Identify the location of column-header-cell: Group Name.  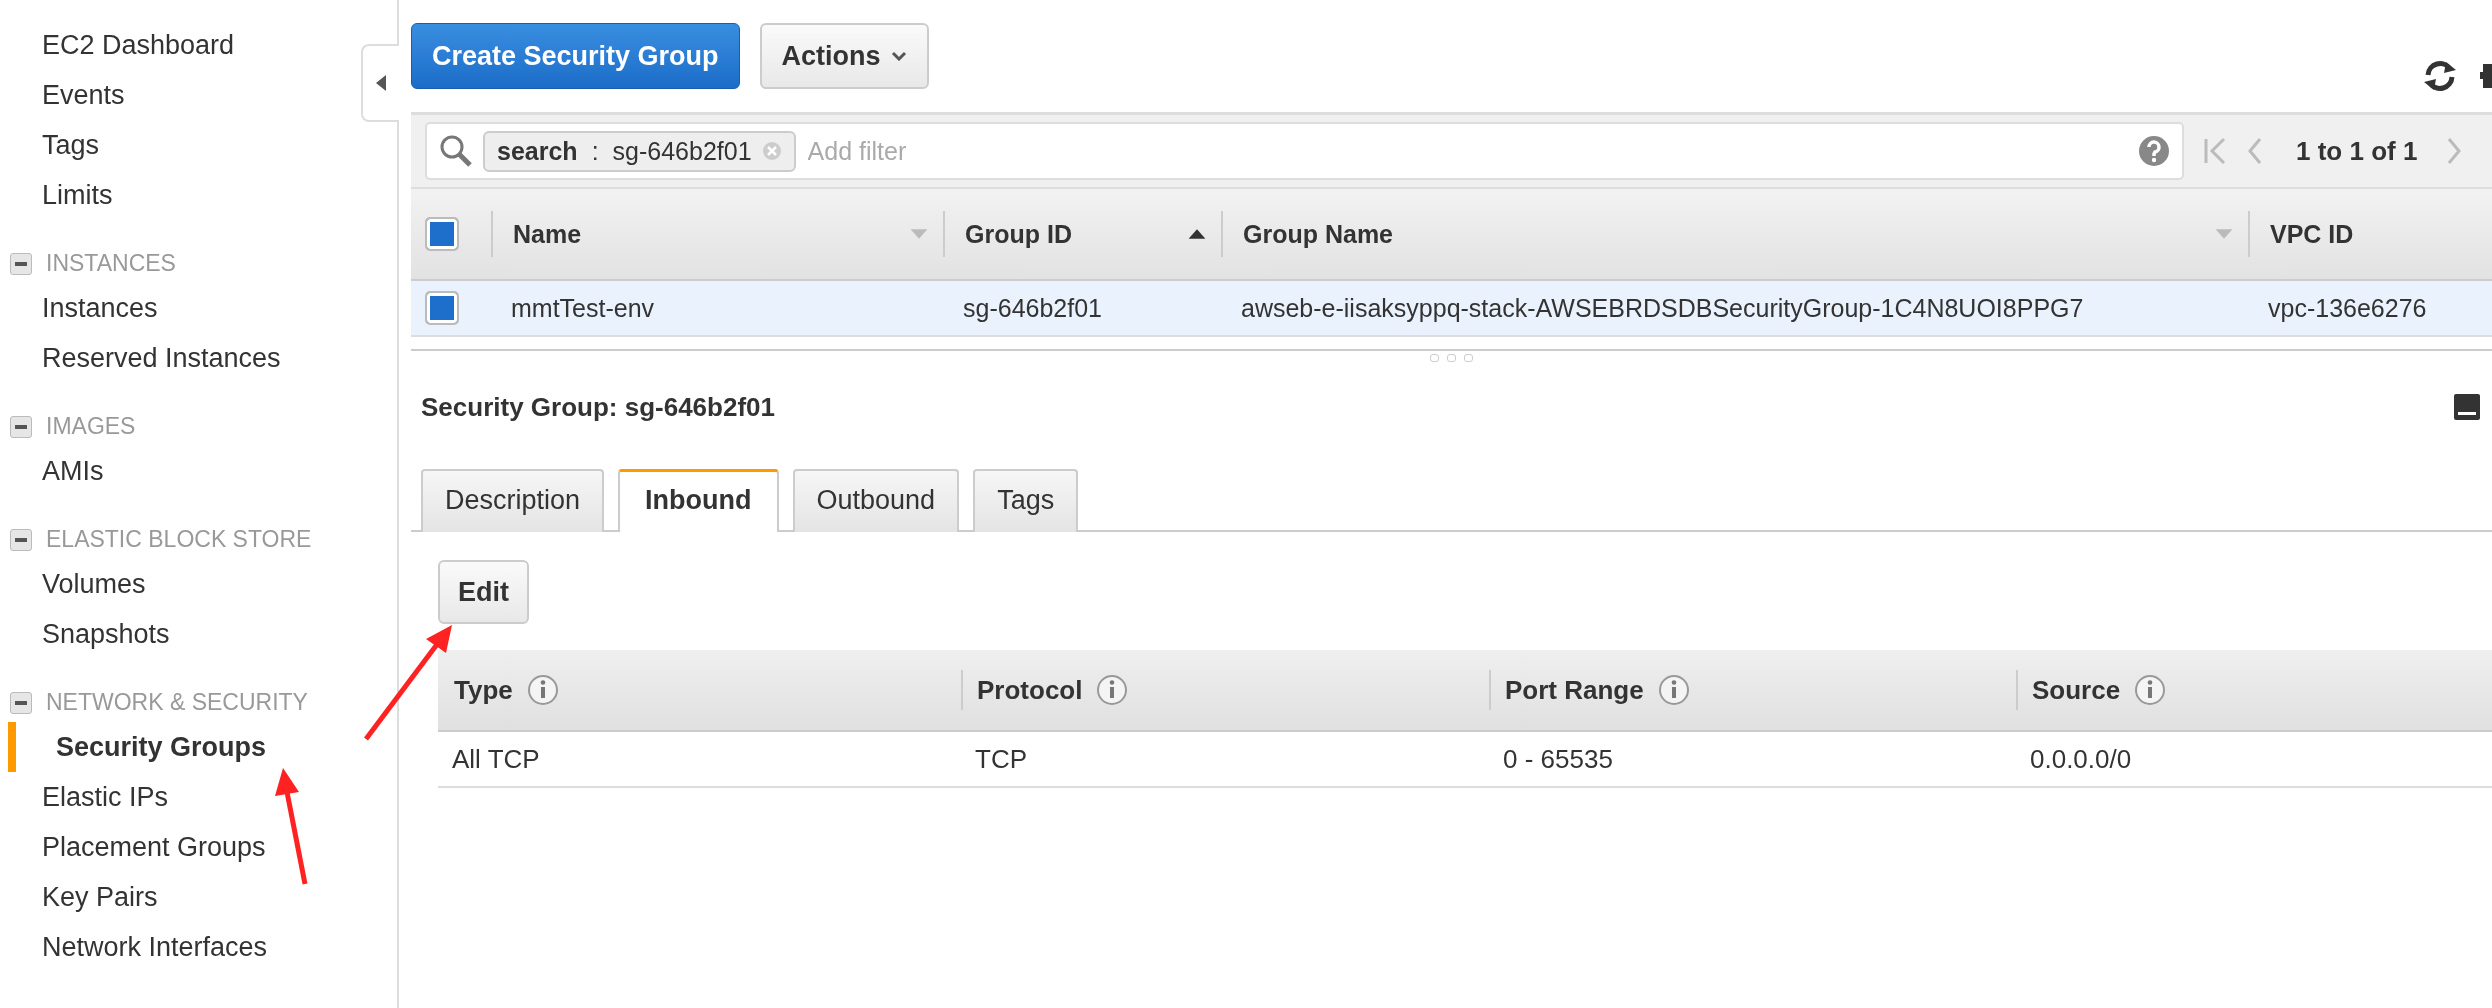
(1734, 234).